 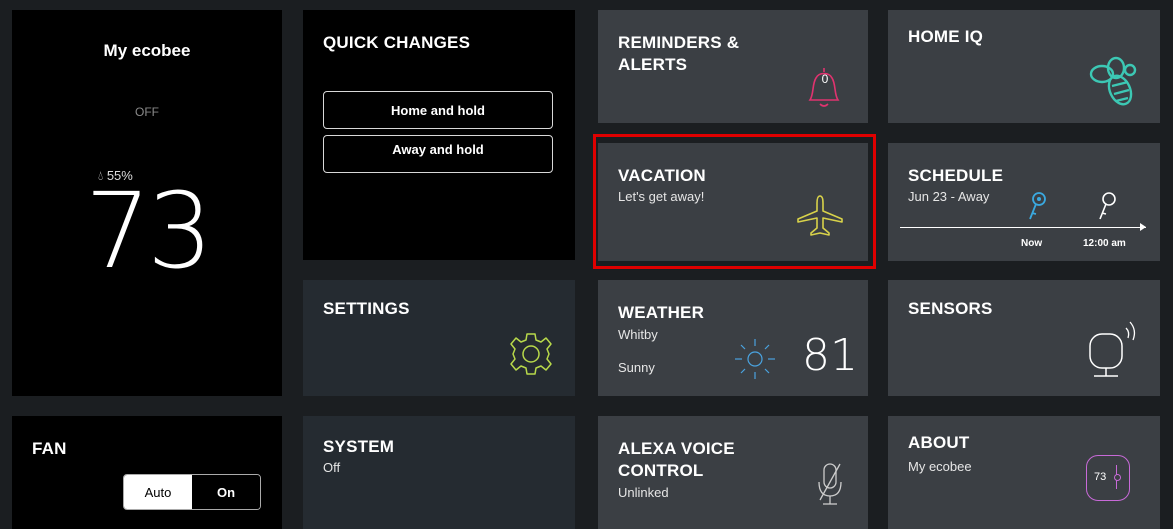 What do you see at coordinates (366, 308) in the screenshot?
I see `settings-title: SETTINGS` at bounding box center [366, 308].